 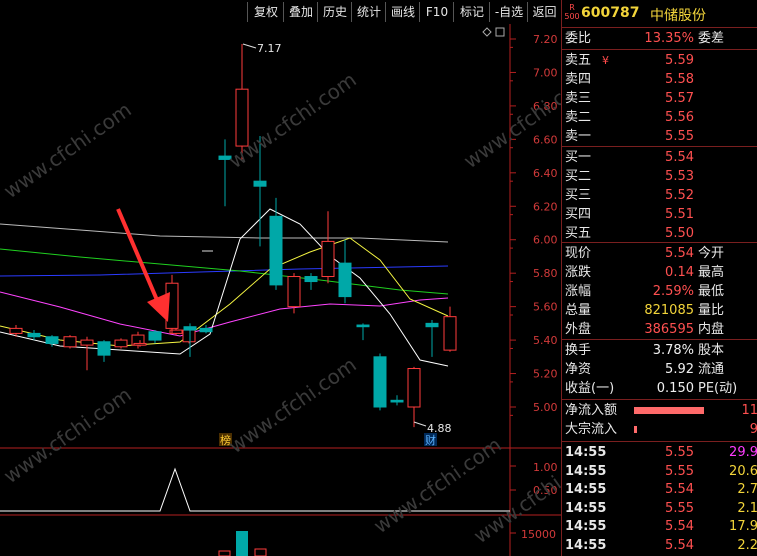 I want to click on weicha-label: 委差, so click(x=711, y=38).